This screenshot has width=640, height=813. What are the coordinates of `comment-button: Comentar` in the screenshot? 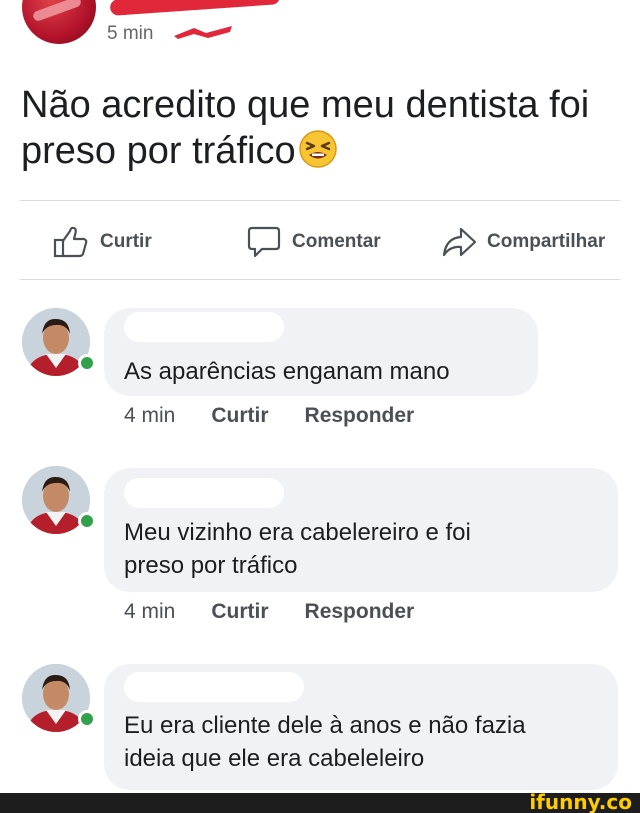 It's located at (313, 242).